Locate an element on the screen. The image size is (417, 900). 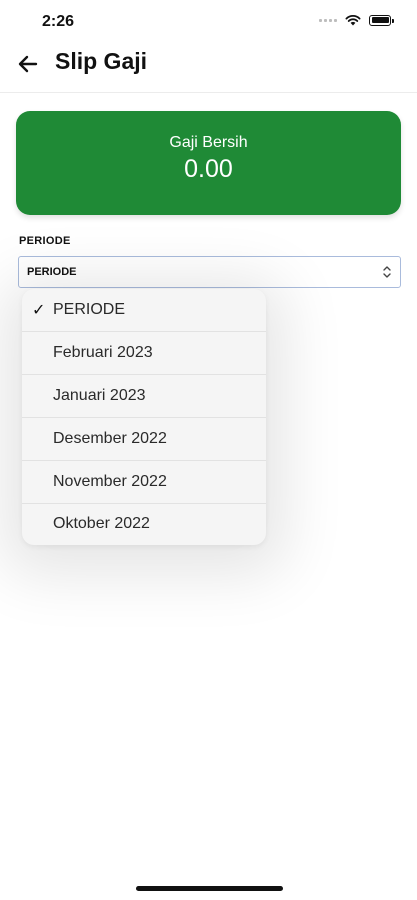
period-option-label: Desember 2022 is located at coordinates (110, 438).